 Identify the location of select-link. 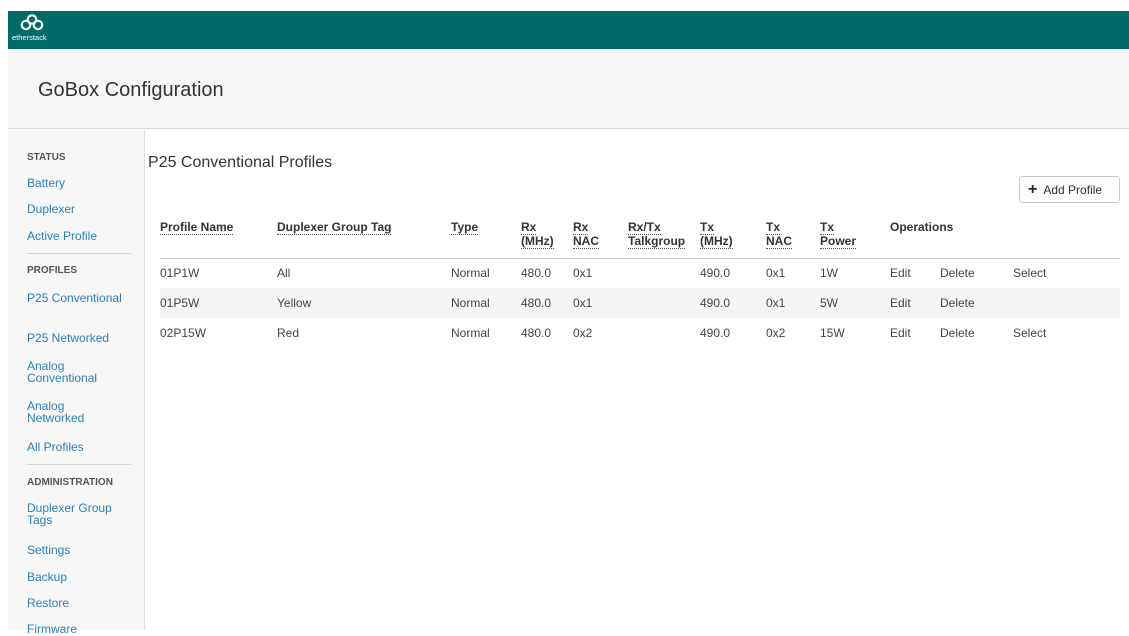
(1066, 303).